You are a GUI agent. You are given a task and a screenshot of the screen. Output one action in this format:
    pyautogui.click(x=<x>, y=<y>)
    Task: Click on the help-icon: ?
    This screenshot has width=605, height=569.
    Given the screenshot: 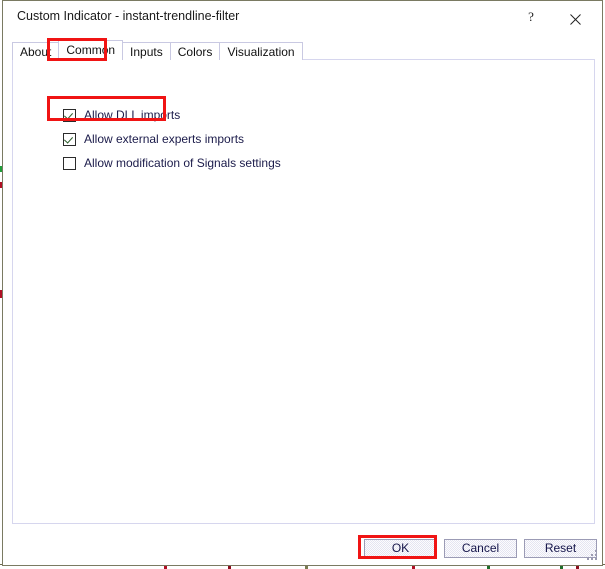 What is the action you would take?
    pyautogui.click(x=531, y=17)
    